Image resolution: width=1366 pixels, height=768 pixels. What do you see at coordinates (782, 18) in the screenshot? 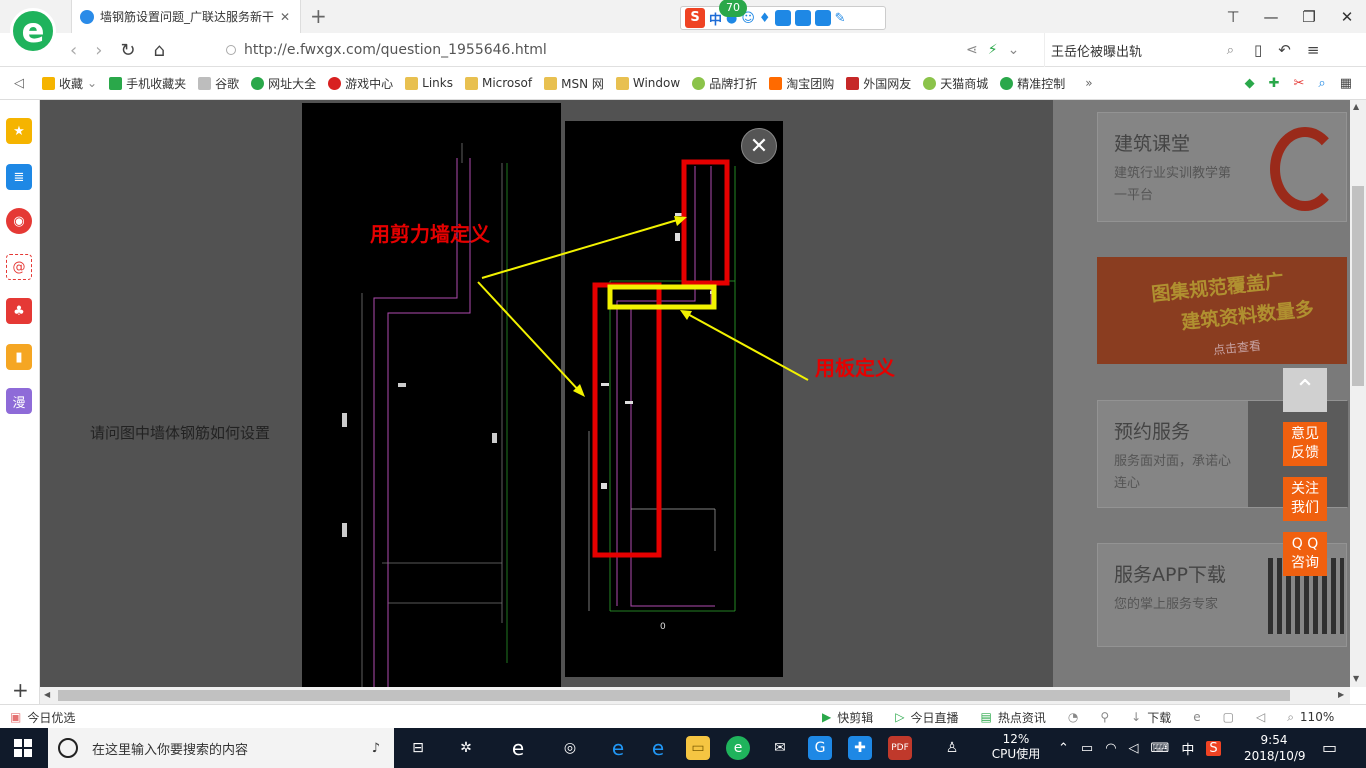
I see `ime-keyboard-icon` at bounding box center [782, 18].